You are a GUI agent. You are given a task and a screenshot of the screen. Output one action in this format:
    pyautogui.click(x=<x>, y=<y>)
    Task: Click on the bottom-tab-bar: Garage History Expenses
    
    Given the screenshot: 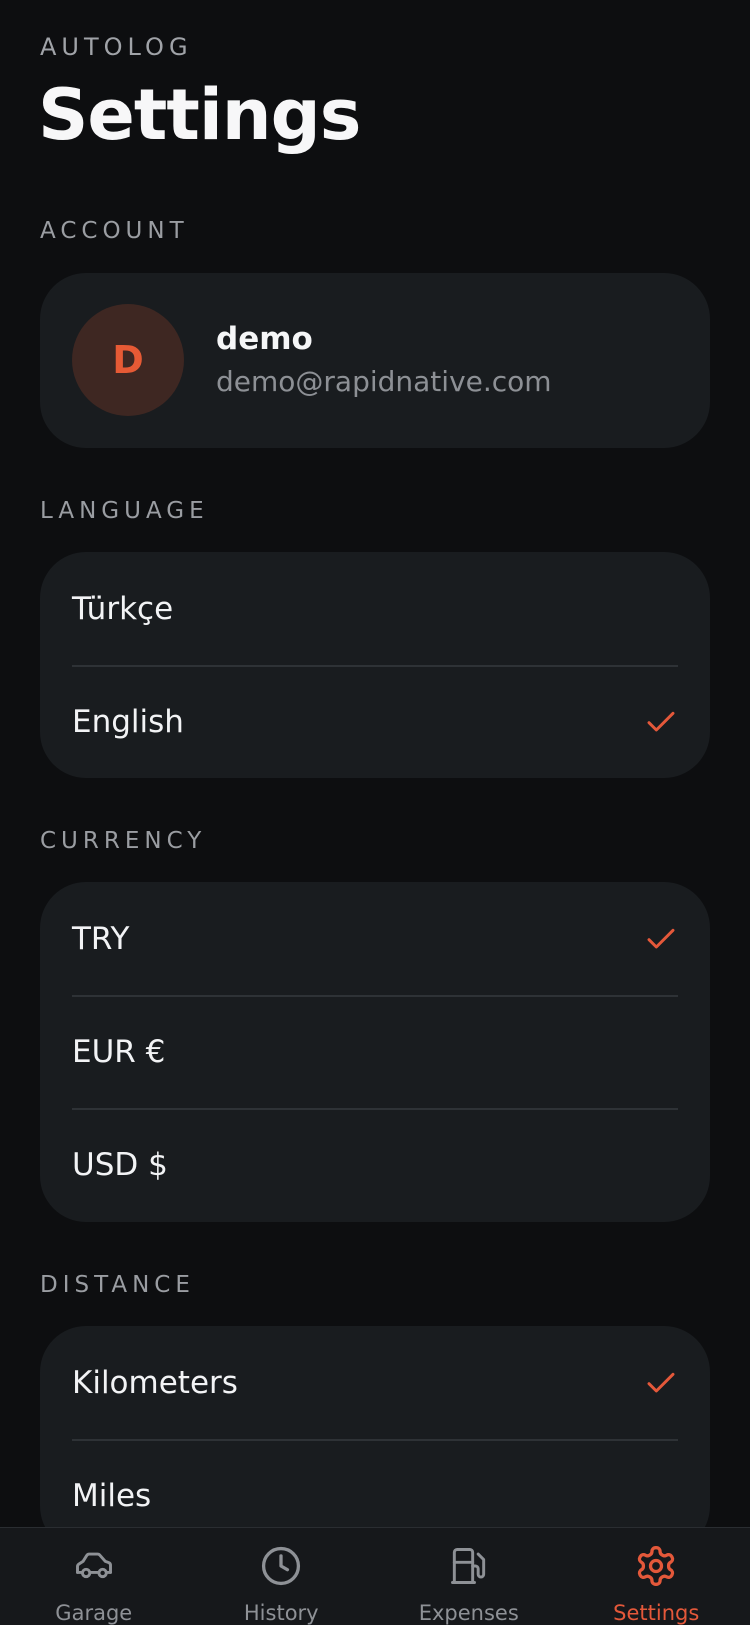 What is the action you would take?
    pyautogui.click(x=375, y=1576)
    